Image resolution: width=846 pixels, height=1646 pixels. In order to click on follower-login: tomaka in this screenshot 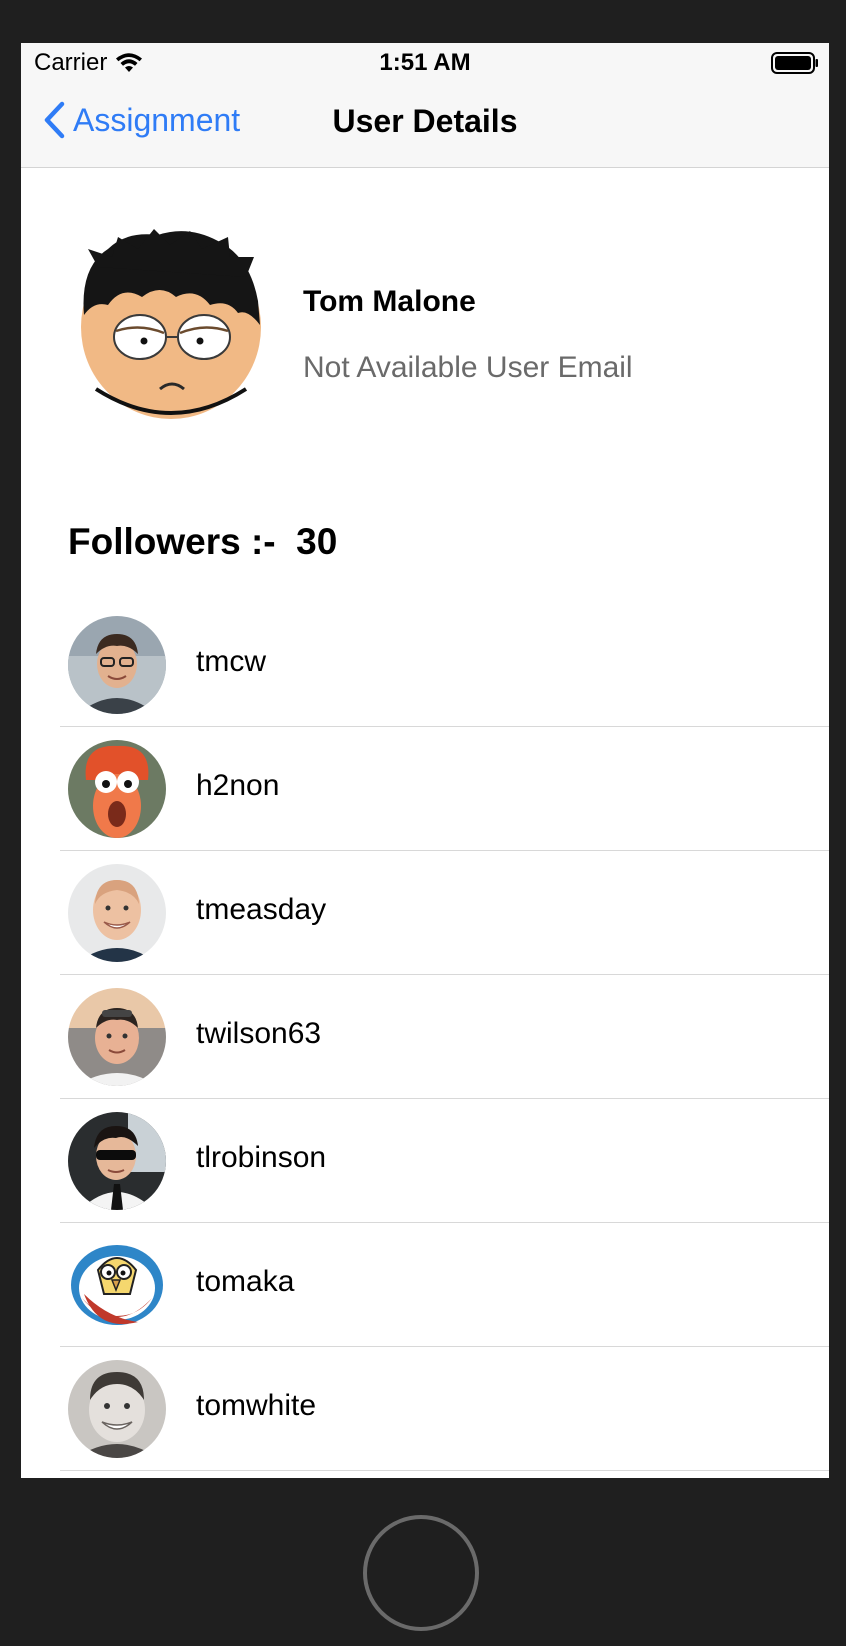, I will do `click(245, 1281)`.